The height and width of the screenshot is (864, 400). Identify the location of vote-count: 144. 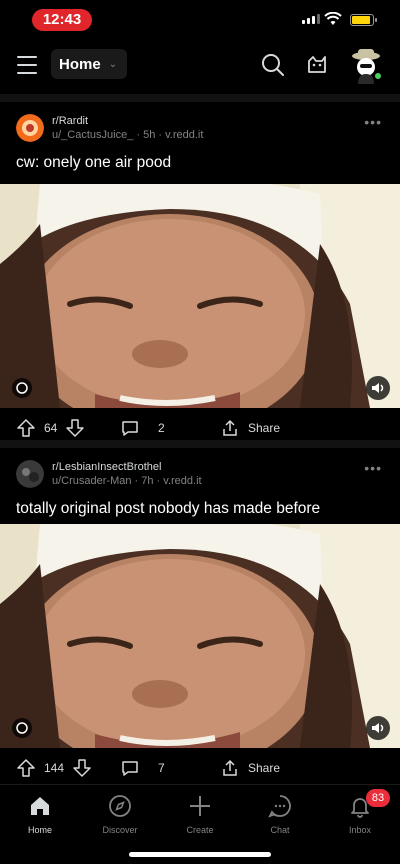
(54, 768).